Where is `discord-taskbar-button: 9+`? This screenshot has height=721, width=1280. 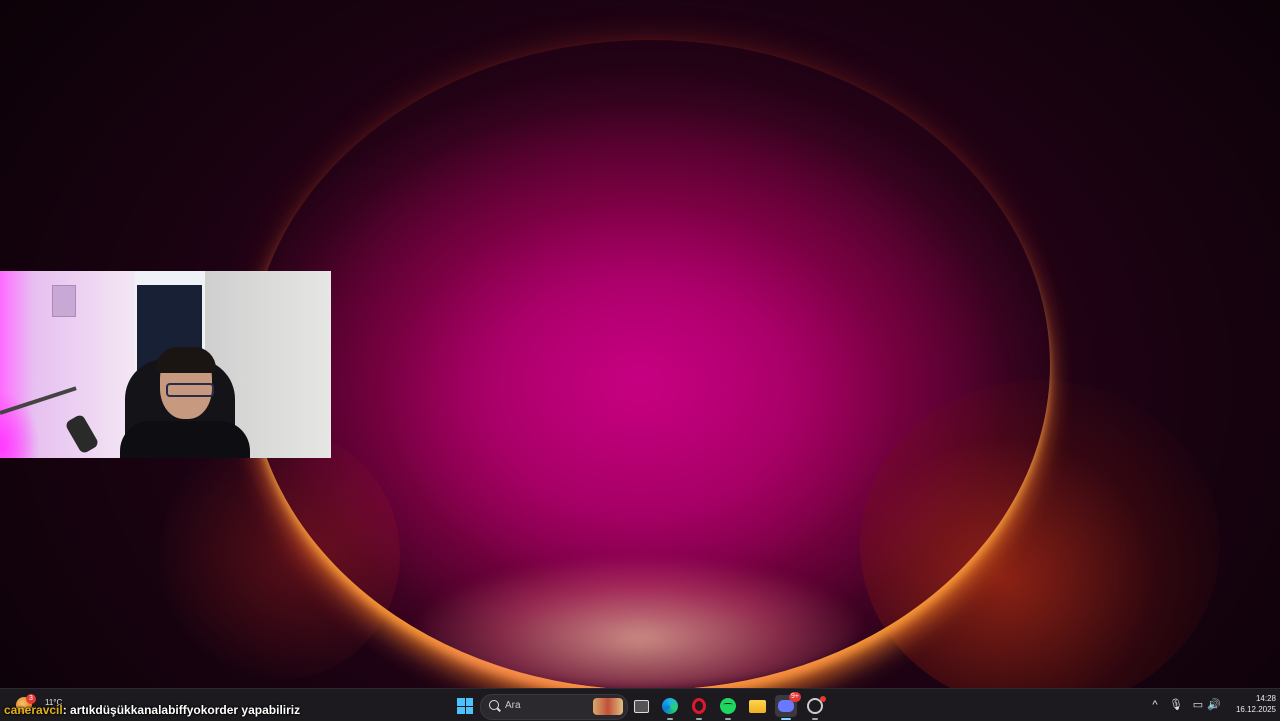 discord-taskbar-button: 9+ is located at coordinates (788, 706).